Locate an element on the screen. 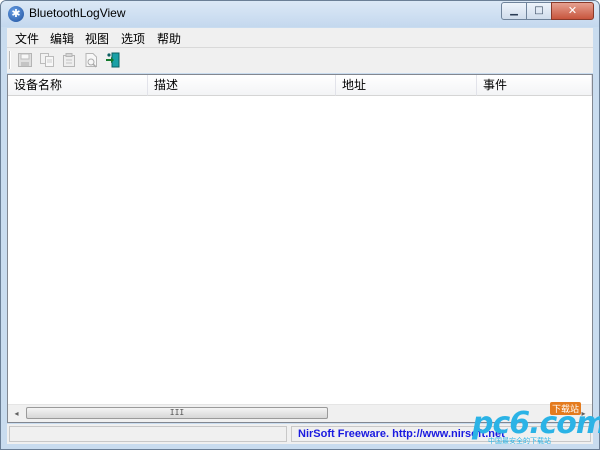 Image resolution: width=600 pixels, height=450 pixels. properties-icon is located at coordinates (69, 60).